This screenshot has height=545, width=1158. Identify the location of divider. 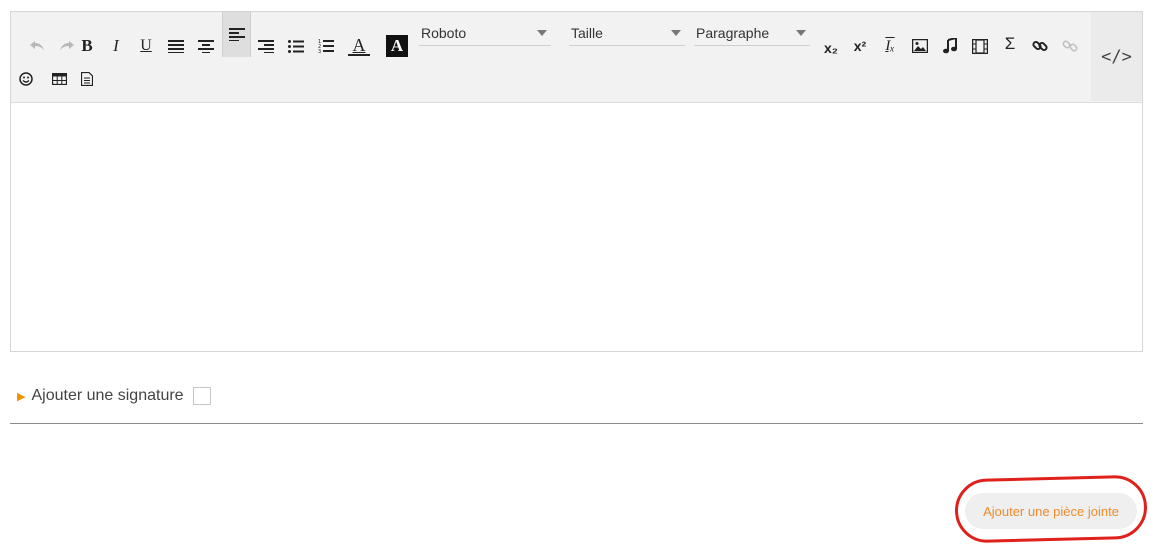
(576, 423).